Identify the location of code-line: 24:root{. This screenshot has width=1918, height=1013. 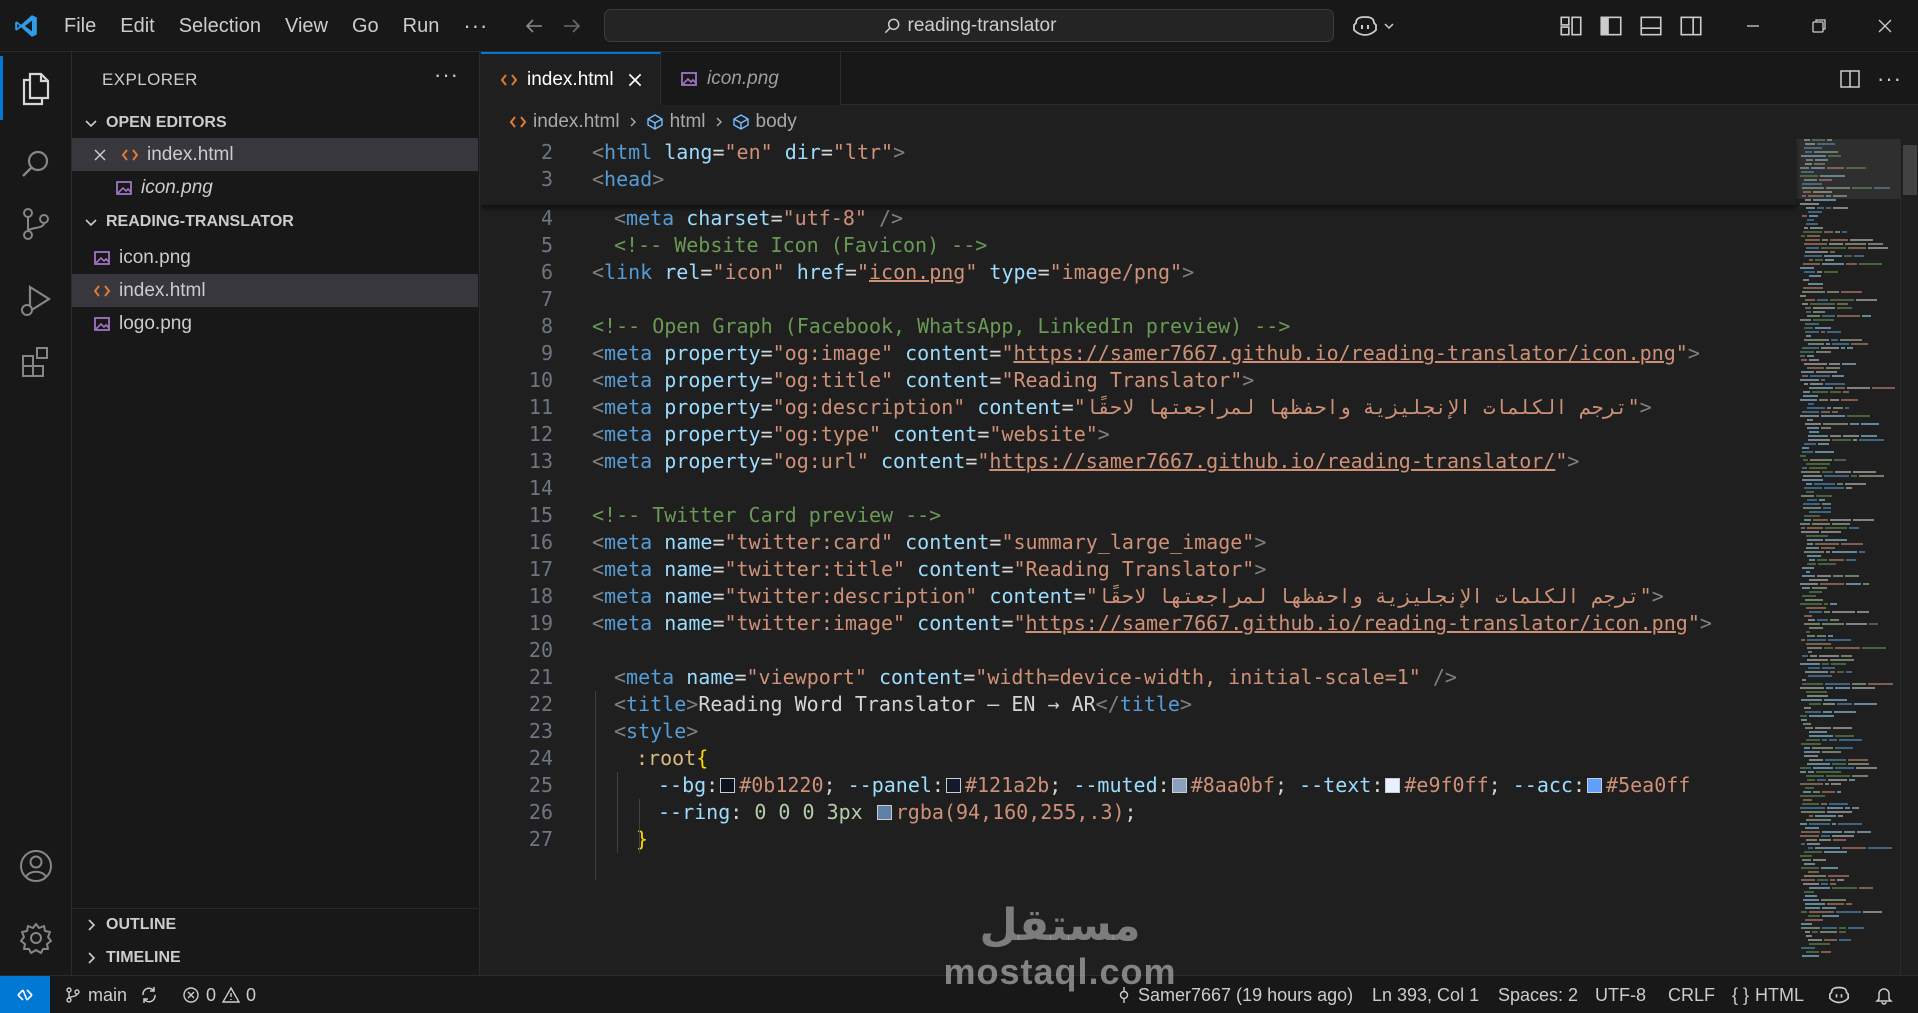
(1138, 758).